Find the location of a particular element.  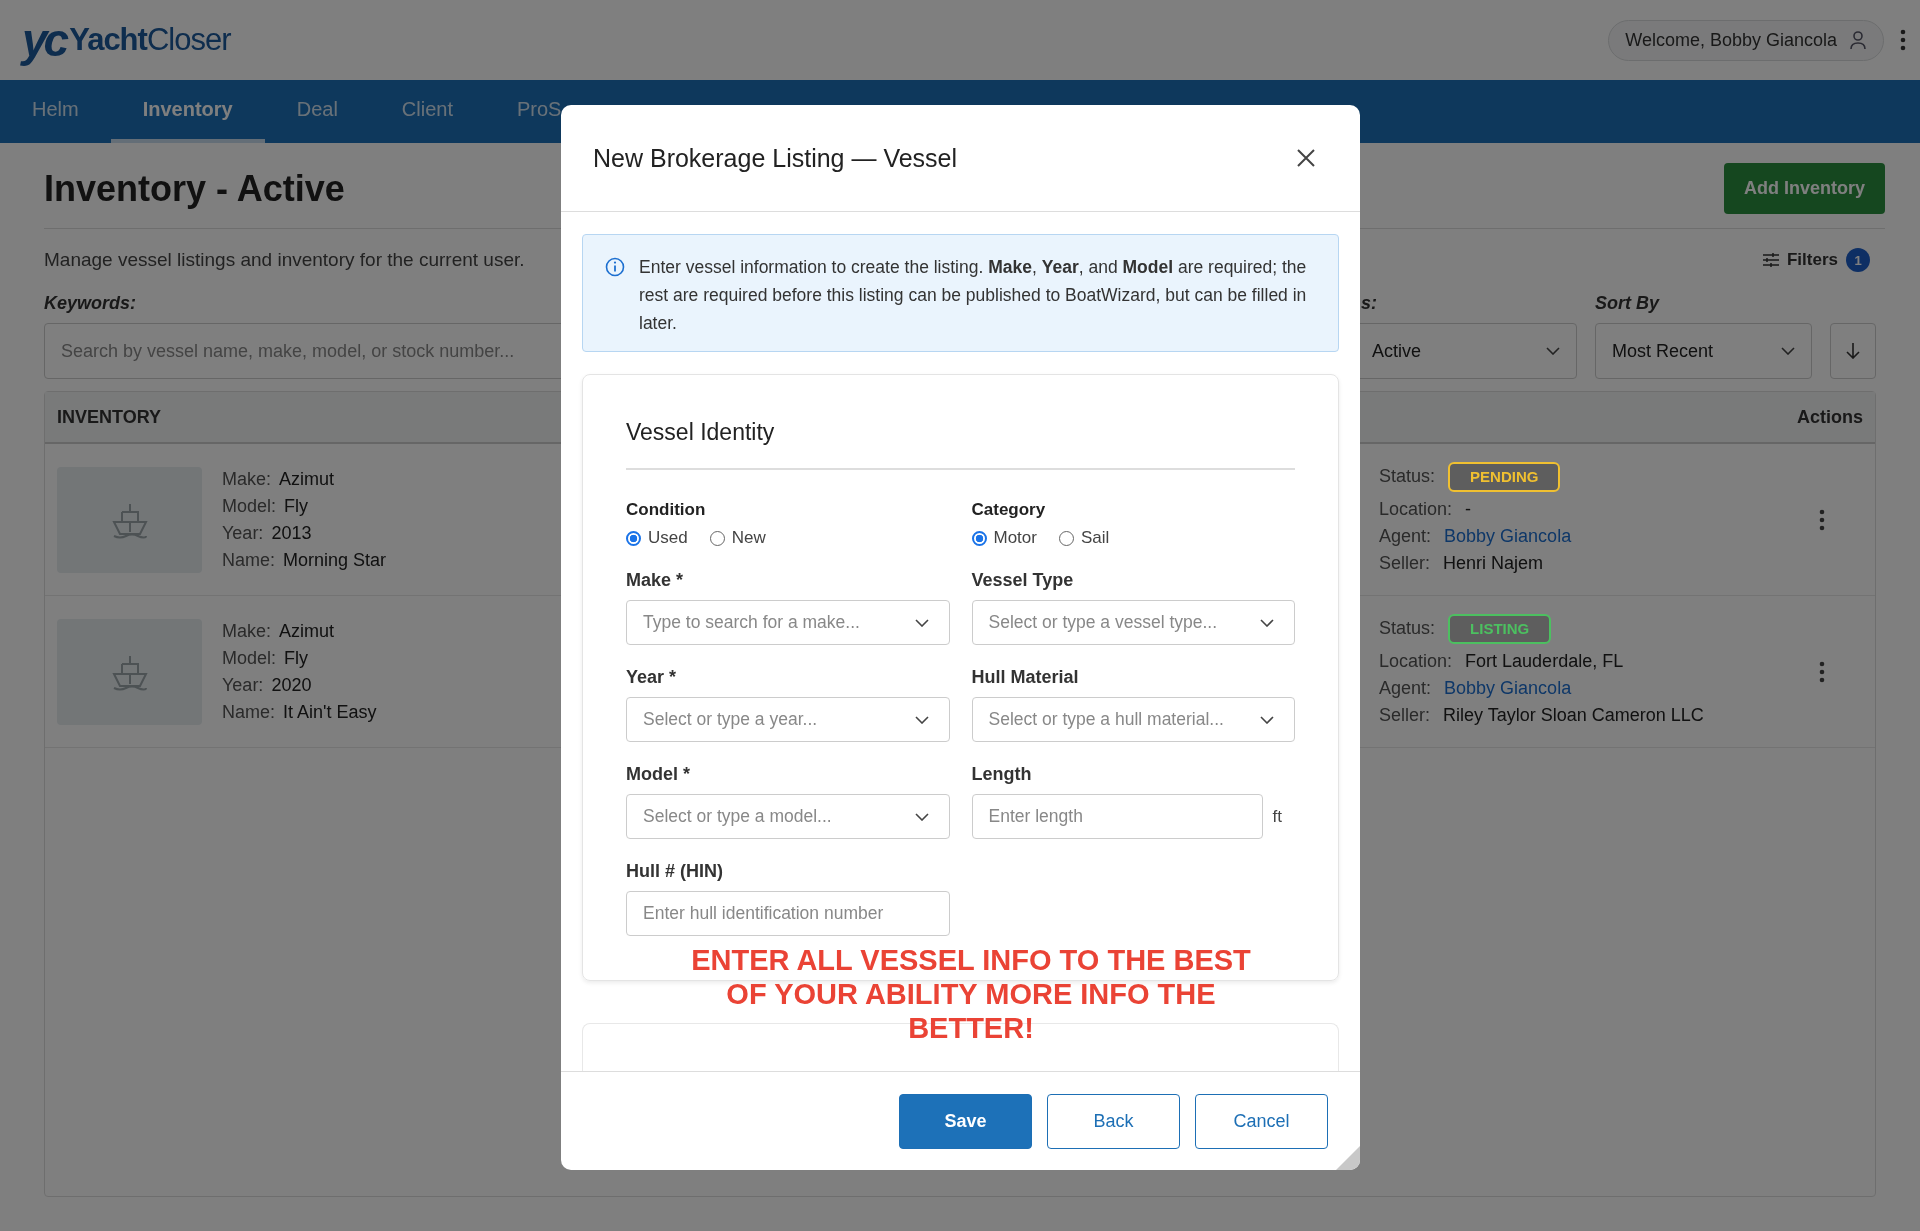

filters-button: Filters 1 is located at coordinates (1816, 260).